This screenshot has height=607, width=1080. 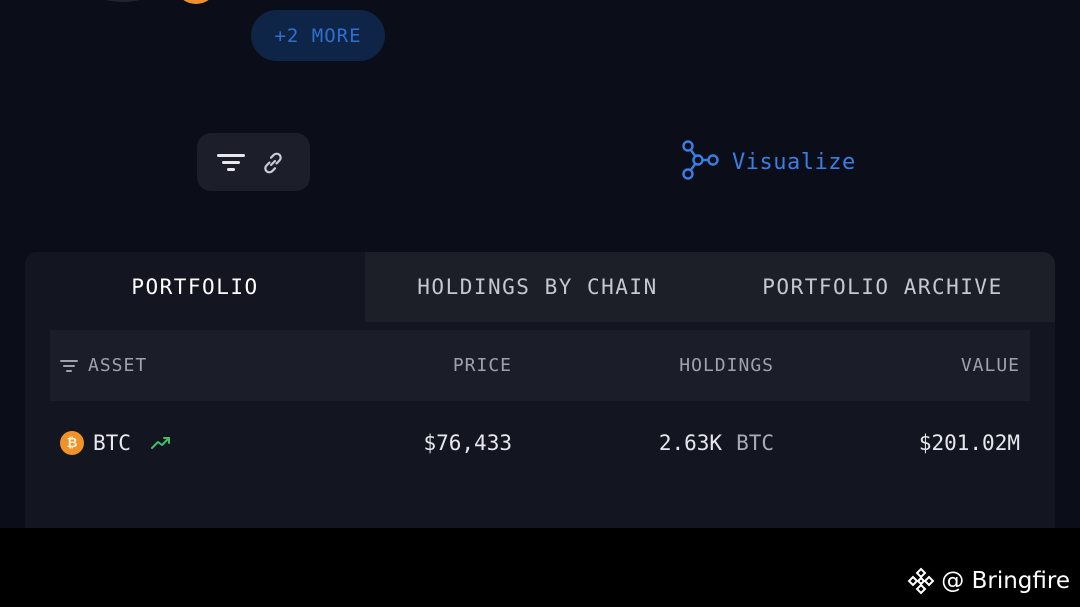 I want to click on value-cell: $201.02M, so click(x=969, y=443).